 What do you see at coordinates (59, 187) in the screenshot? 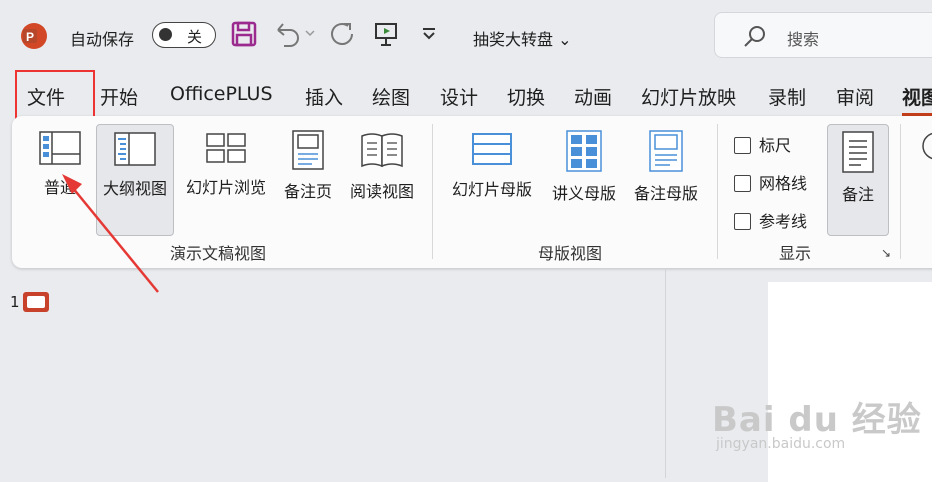
I see `normal-view-label: 普通` at bounding box center [59, 187].